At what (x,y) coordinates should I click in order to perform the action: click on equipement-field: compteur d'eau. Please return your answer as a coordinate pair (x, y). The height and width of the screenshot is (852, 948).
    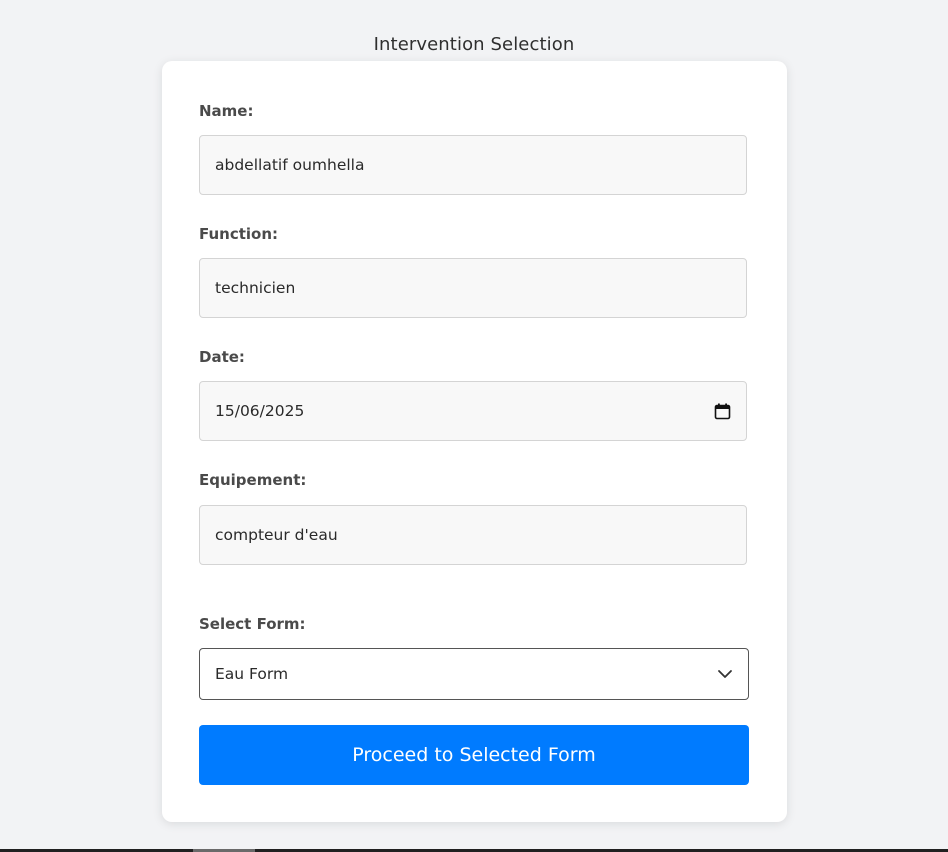
    Looking at the image, I should click on (473, 535).